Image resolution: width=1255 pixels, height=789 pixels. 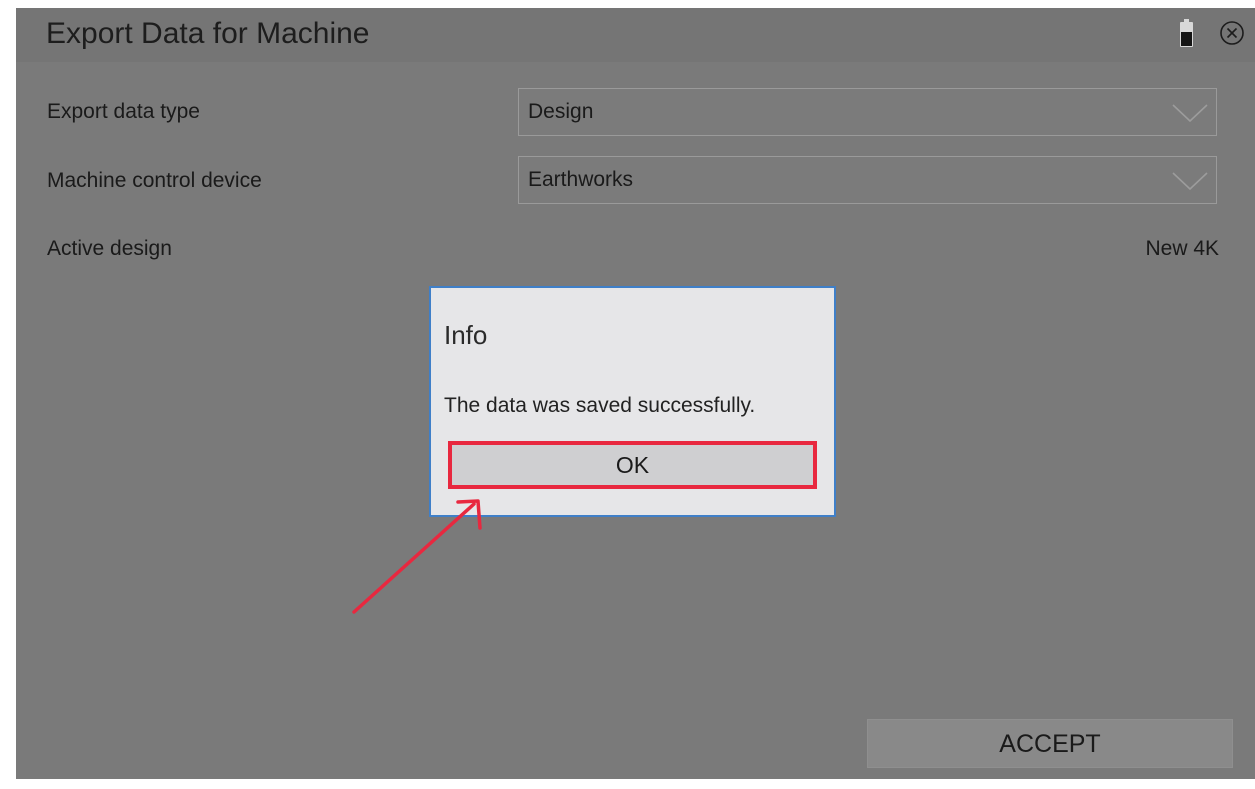 I want to click on title-bar: Export Data for Machine, so click(x=635, y=35).